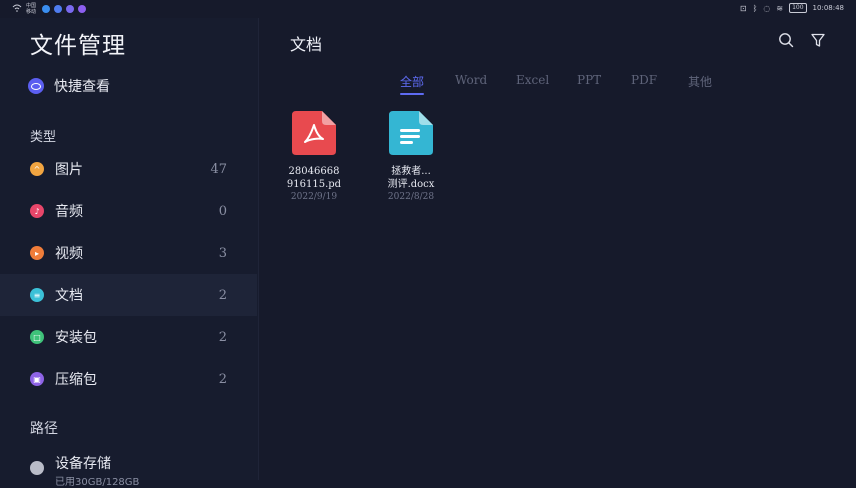 This screenshot has width=856, height=488. I want to click on sidebar-item-documents: ≡ 文档 2, so click(128, 295).